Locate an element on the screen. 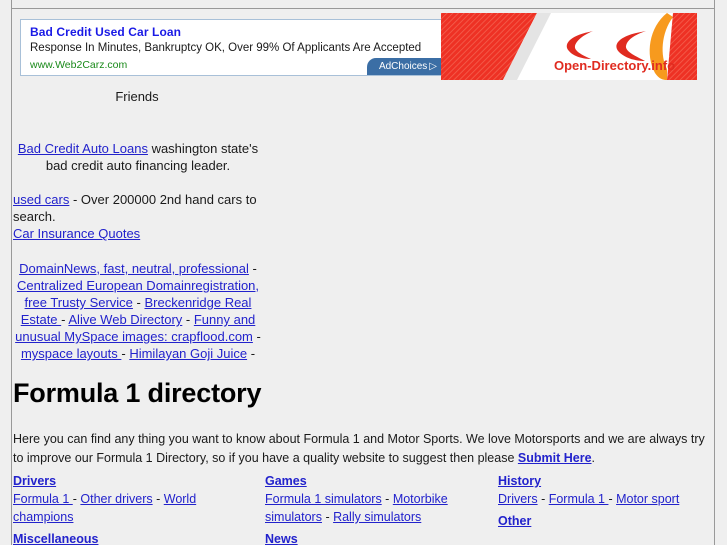  category-link: Drivers is located at coordinates (518, 499).